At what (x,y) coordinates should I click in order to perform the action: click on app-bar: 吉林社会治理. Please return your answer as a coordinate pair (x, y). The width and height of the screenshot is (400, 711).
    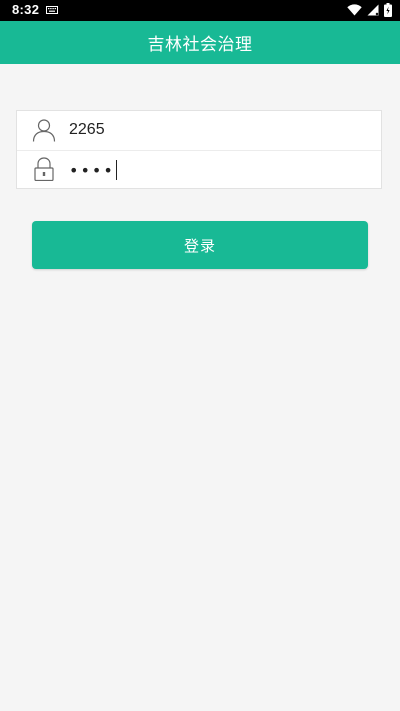
    Looking at the image, I should click on (200, 42).